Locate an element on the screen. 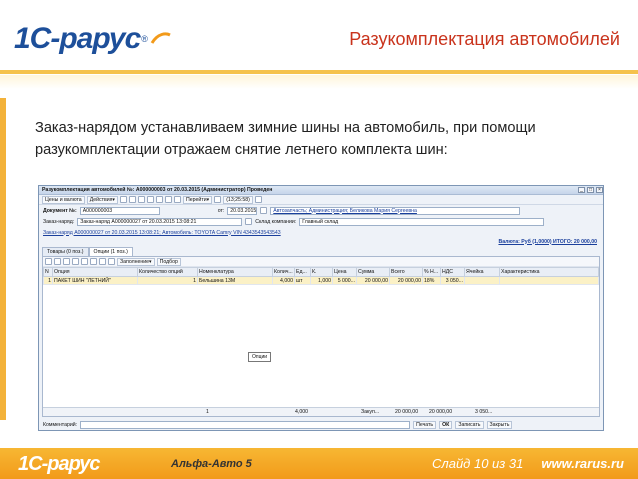 This screenshot has width=638, height=479. close-window-button: Закрыть is located at coordinates (499, 424).